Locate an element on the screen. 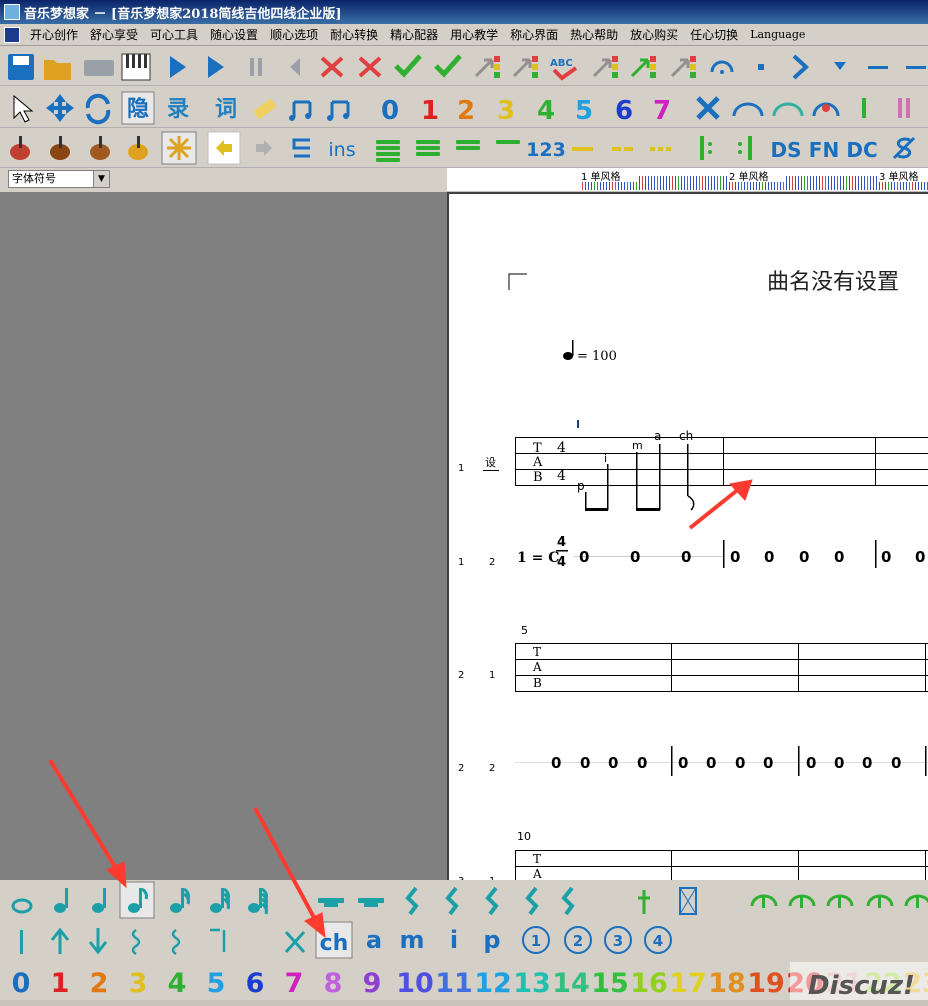 This screenshot has width=928, height=1006. string-circle-1: 1 is located at coordinates (536, 940).